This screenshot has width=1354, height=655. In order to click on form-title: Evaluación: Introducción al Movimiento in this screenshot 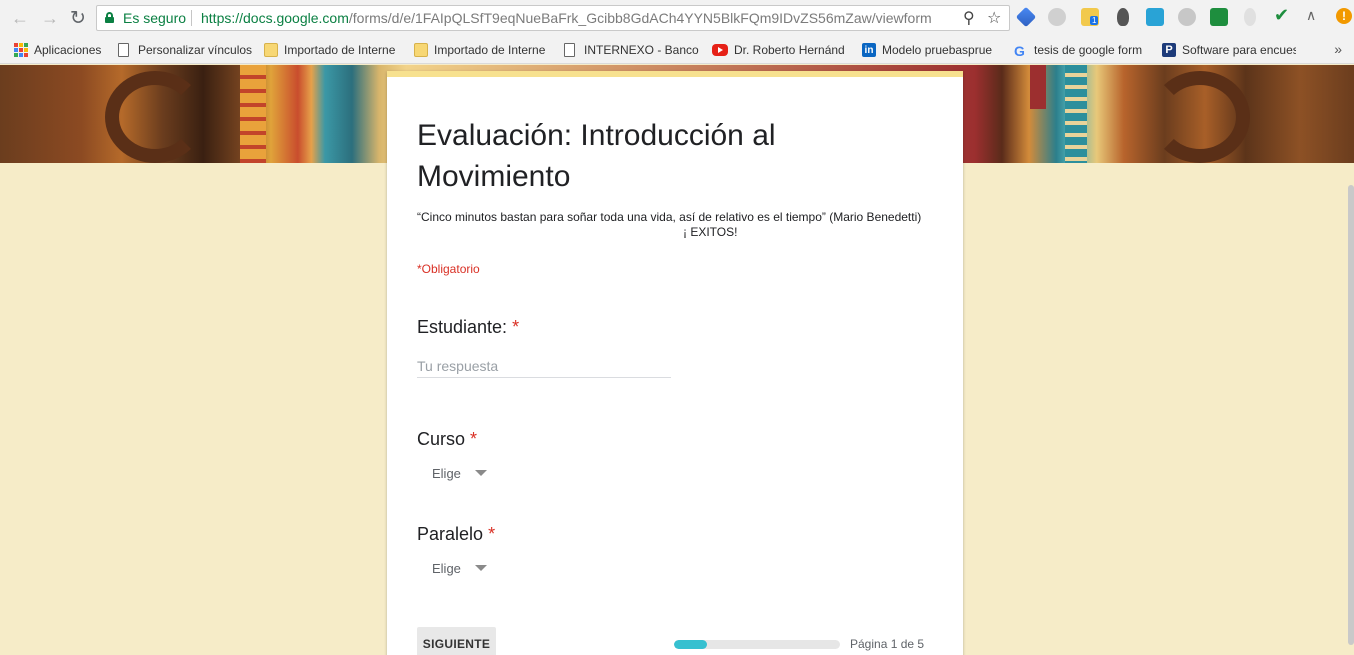, I will do `click(596, 156)`.